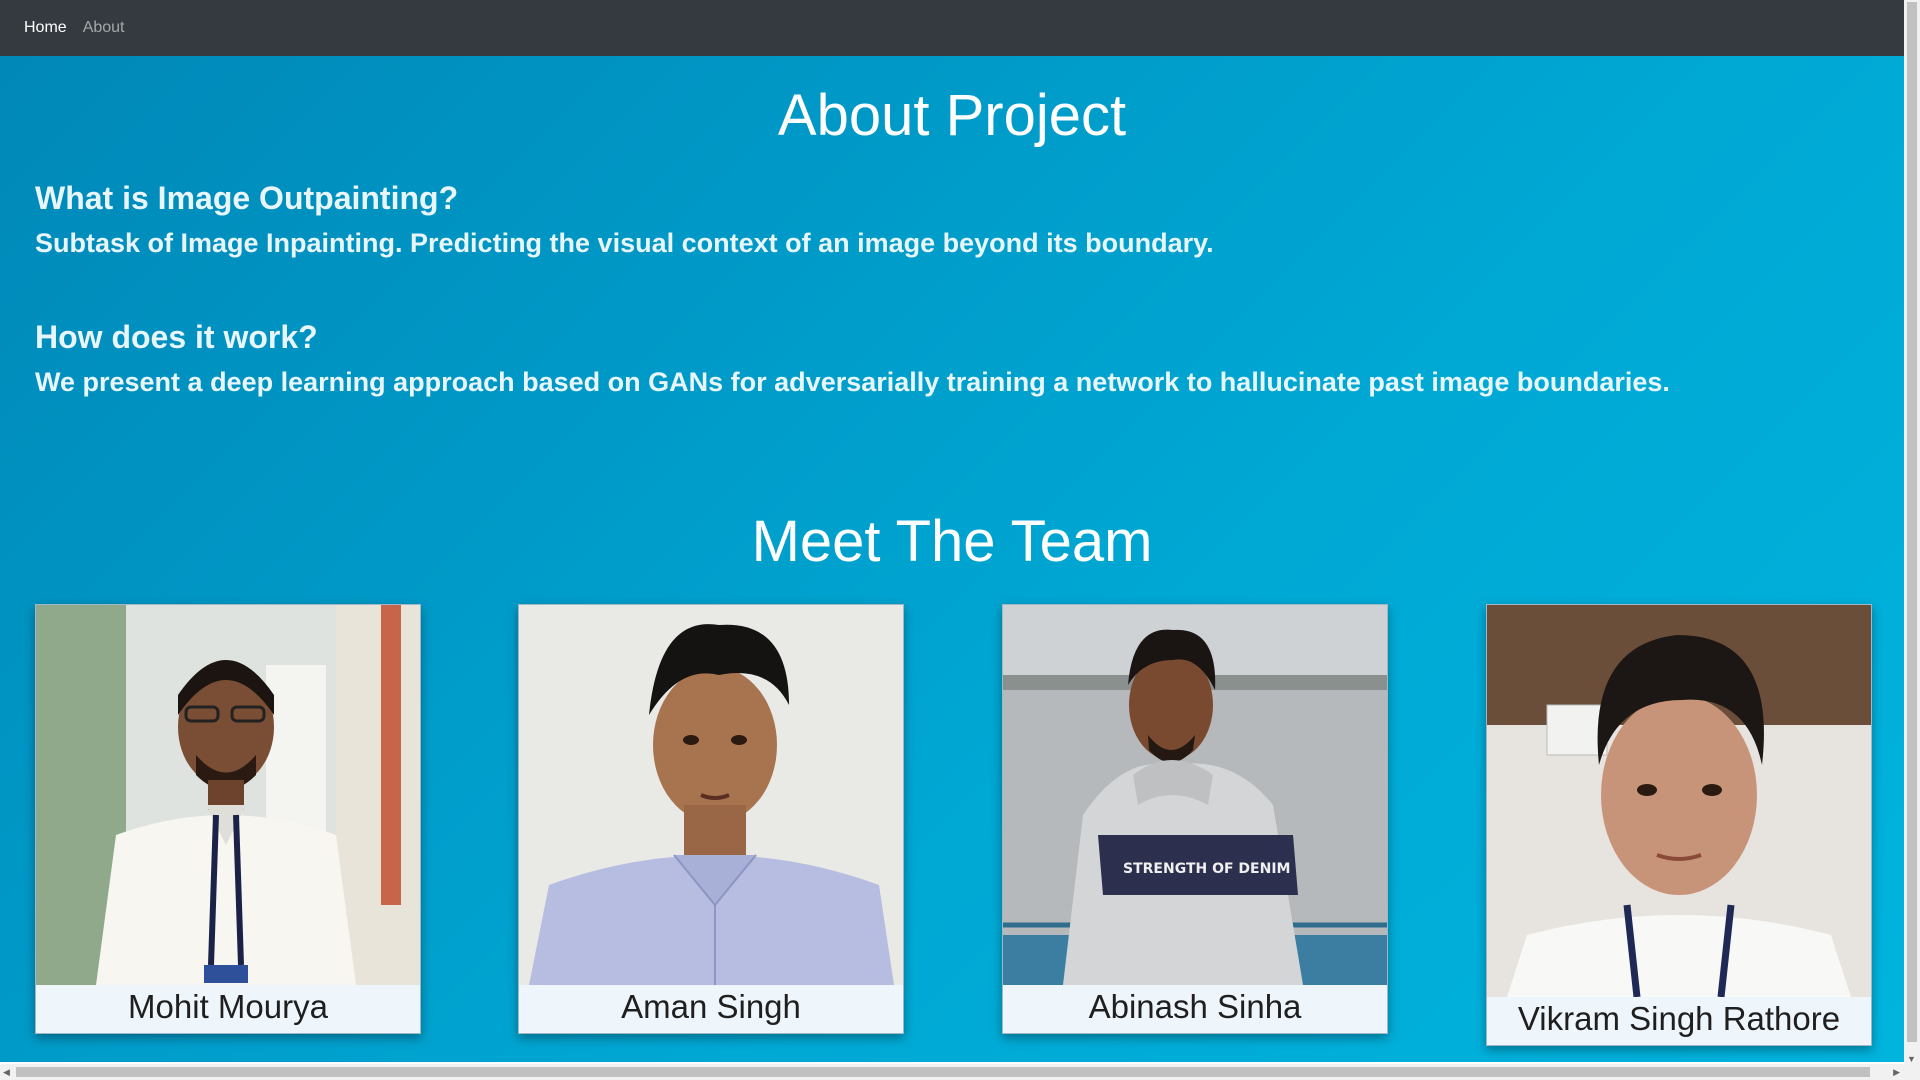  What do you see at coordinates (1195, 1006) in the screenshot?
I see `team-member-name: Abinash Sinha` at bounding box center [1195, 1006].